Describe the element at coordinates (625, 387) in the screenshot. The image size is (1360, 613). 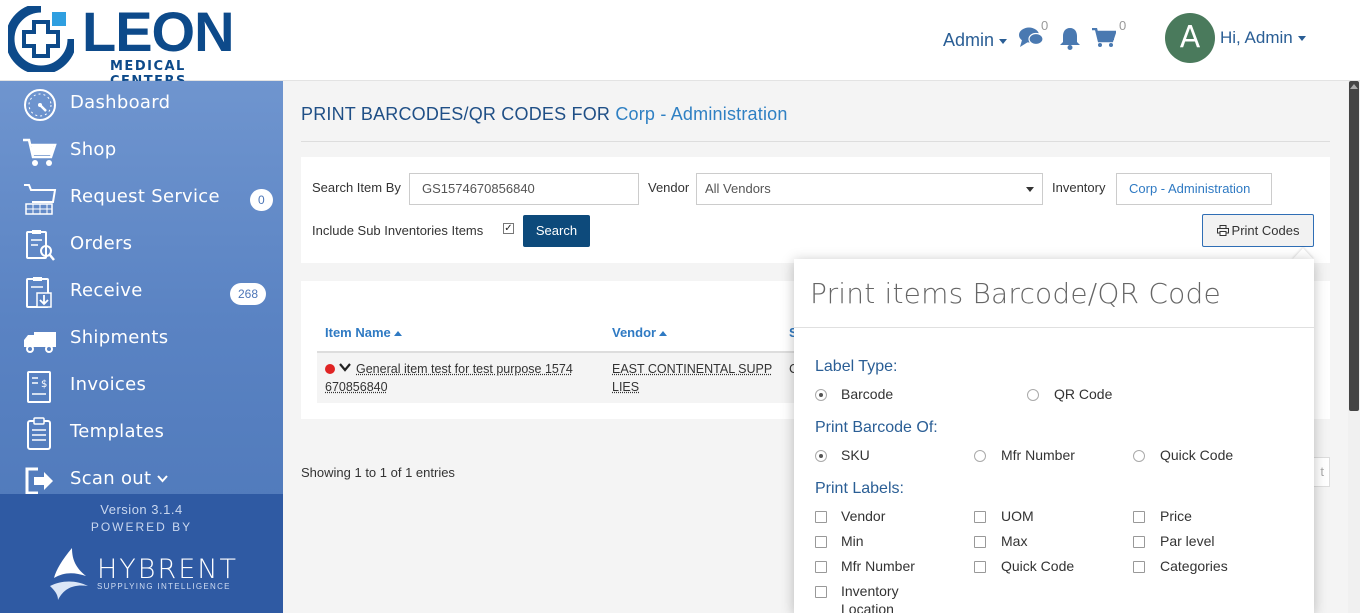
I see `vendor-link-cont: LIES` at that location.